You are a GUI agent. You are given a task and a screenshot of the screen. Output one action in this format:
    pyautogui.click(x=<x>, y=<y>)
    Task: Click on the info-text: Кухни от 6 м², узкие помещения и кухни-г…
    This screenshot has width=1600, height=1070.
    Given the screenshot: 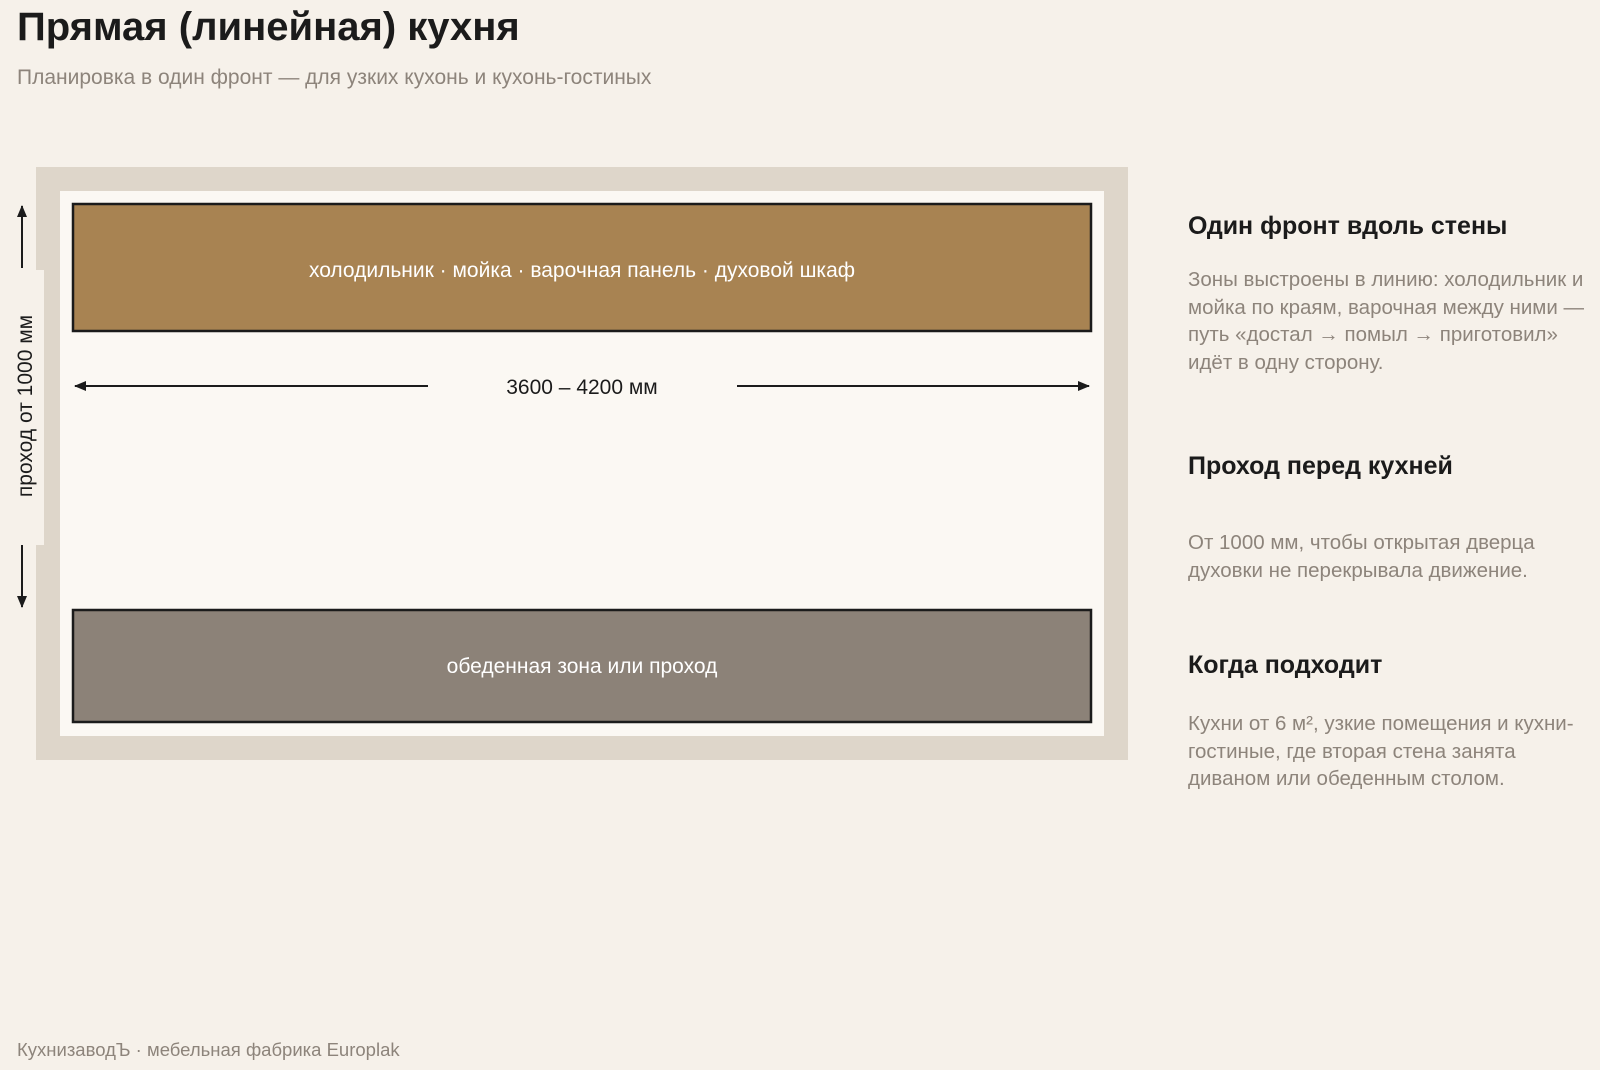 What is the action you would take?
    pyautogui.click(x=1381, y=751)
    